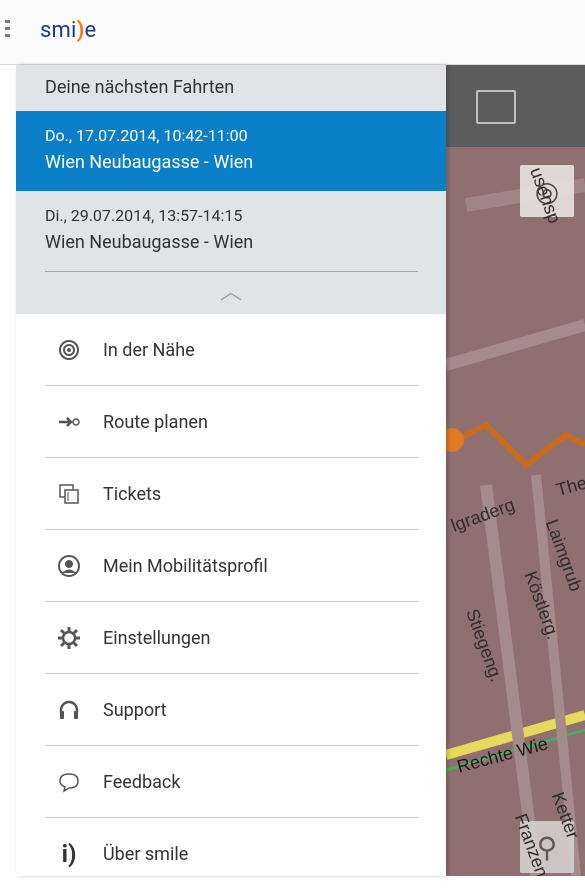 The width and height of the screenshot is (585, 890). Describe the element at coordinates (69, 350) in the screenshot. I see `target-icon` at that location.